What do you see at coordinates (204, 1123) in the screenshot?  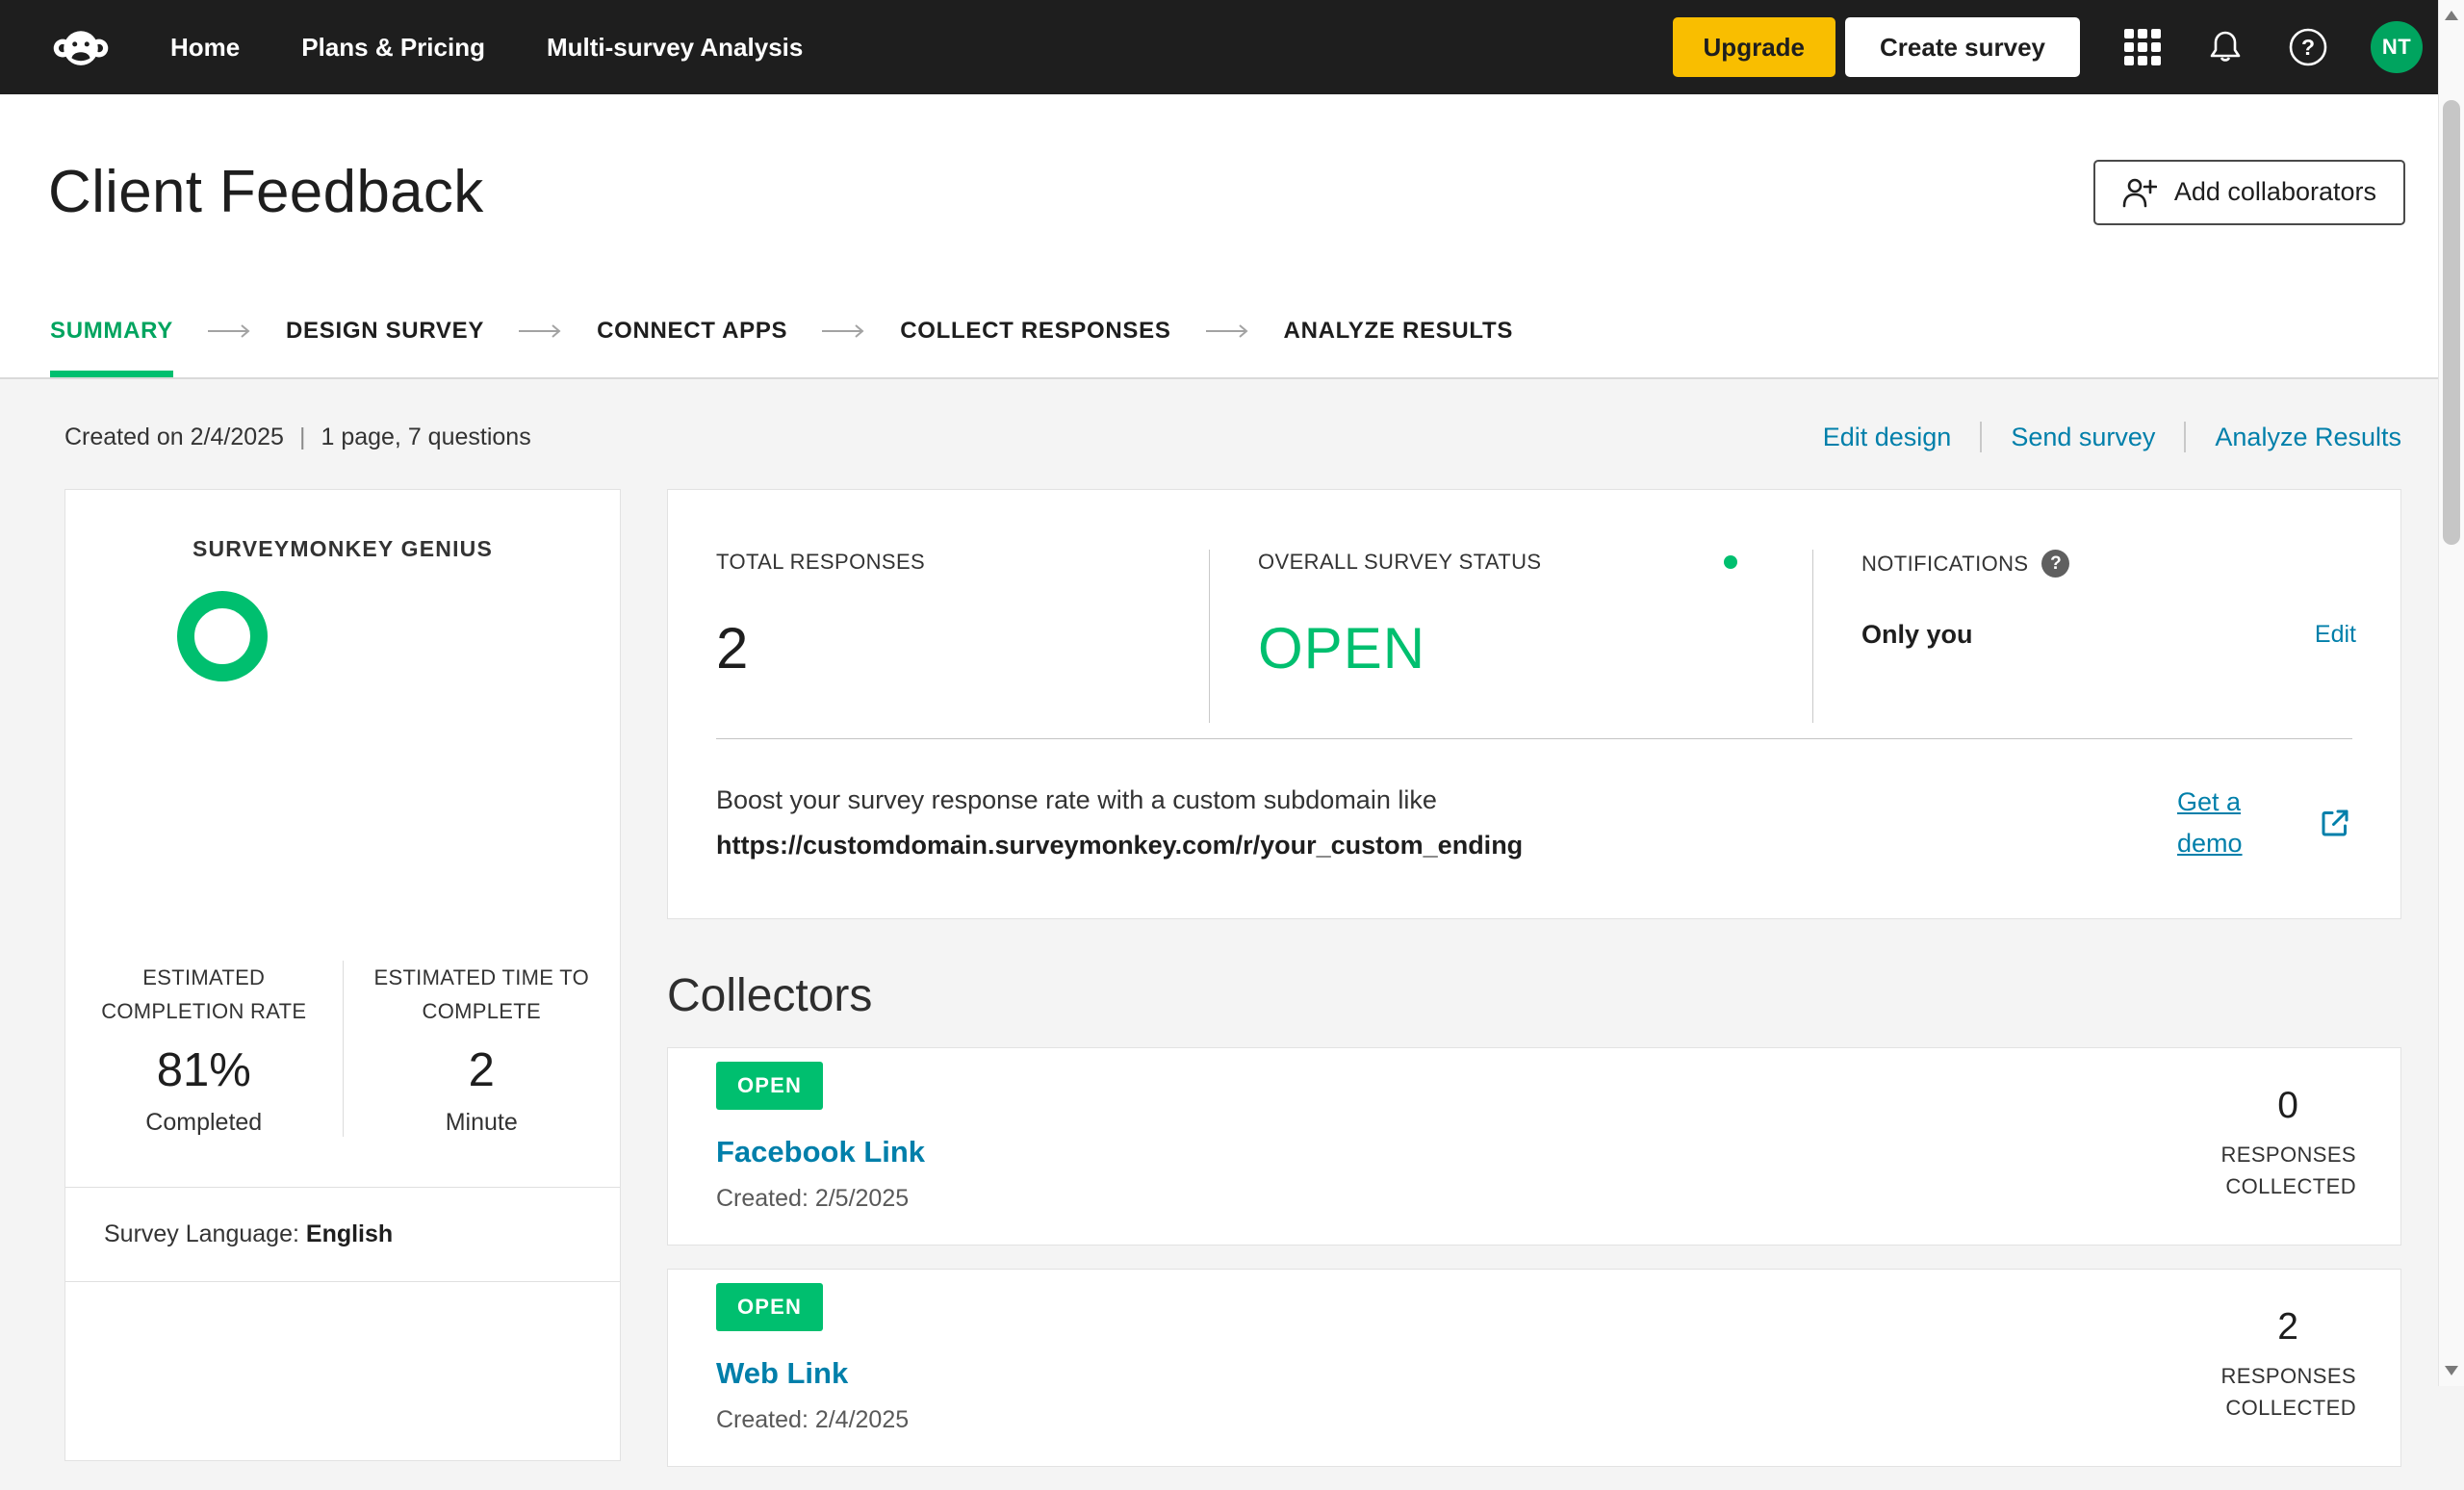 I see `completion-rate-caption: Completed` at bounding box center [204, 1123].